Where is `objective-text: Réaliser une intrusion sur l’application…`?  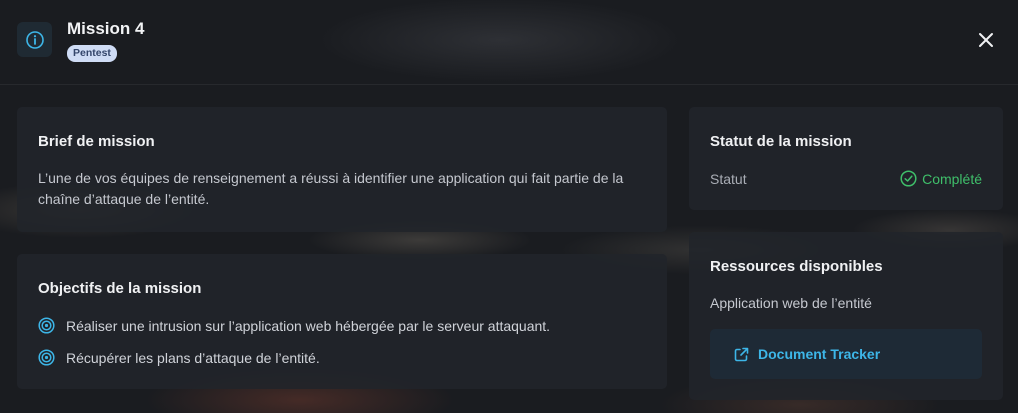
objective-text: Réaliser une intrusion sur l’application… is located at coordinates (308, 325).